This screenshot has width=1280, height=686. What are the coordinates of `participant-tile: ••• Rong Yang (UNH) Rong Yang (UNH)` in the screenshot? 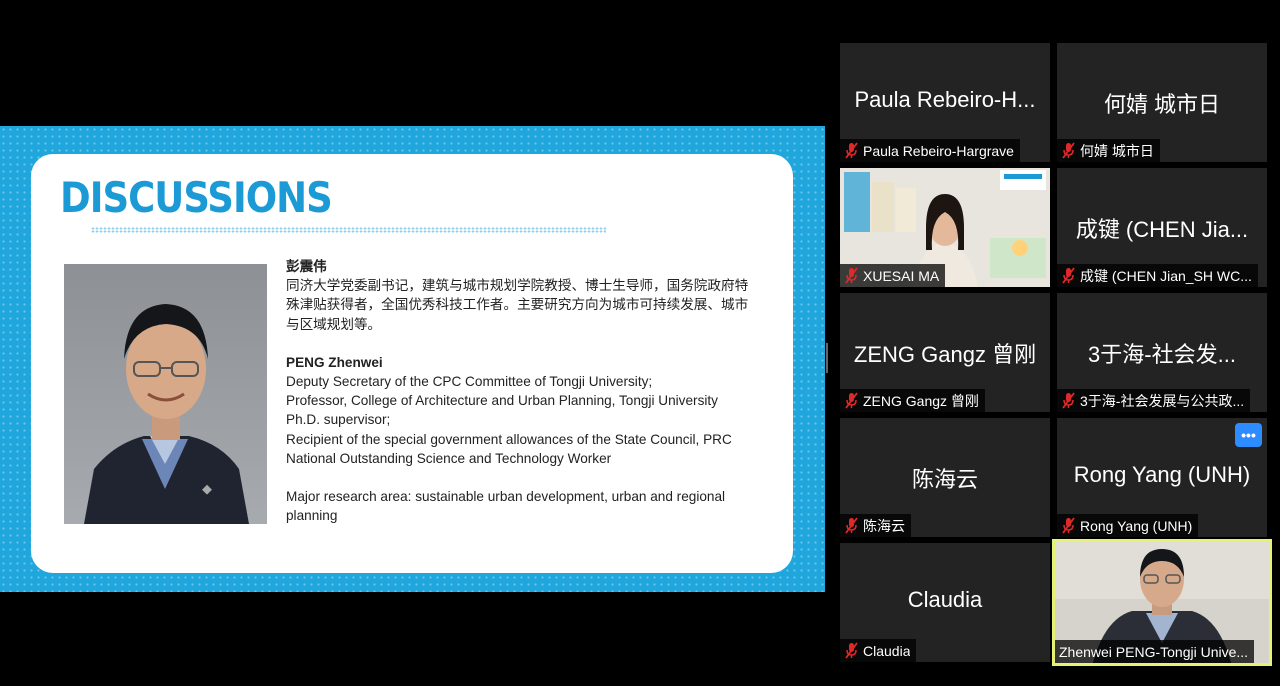 It's located at (1162, 477).